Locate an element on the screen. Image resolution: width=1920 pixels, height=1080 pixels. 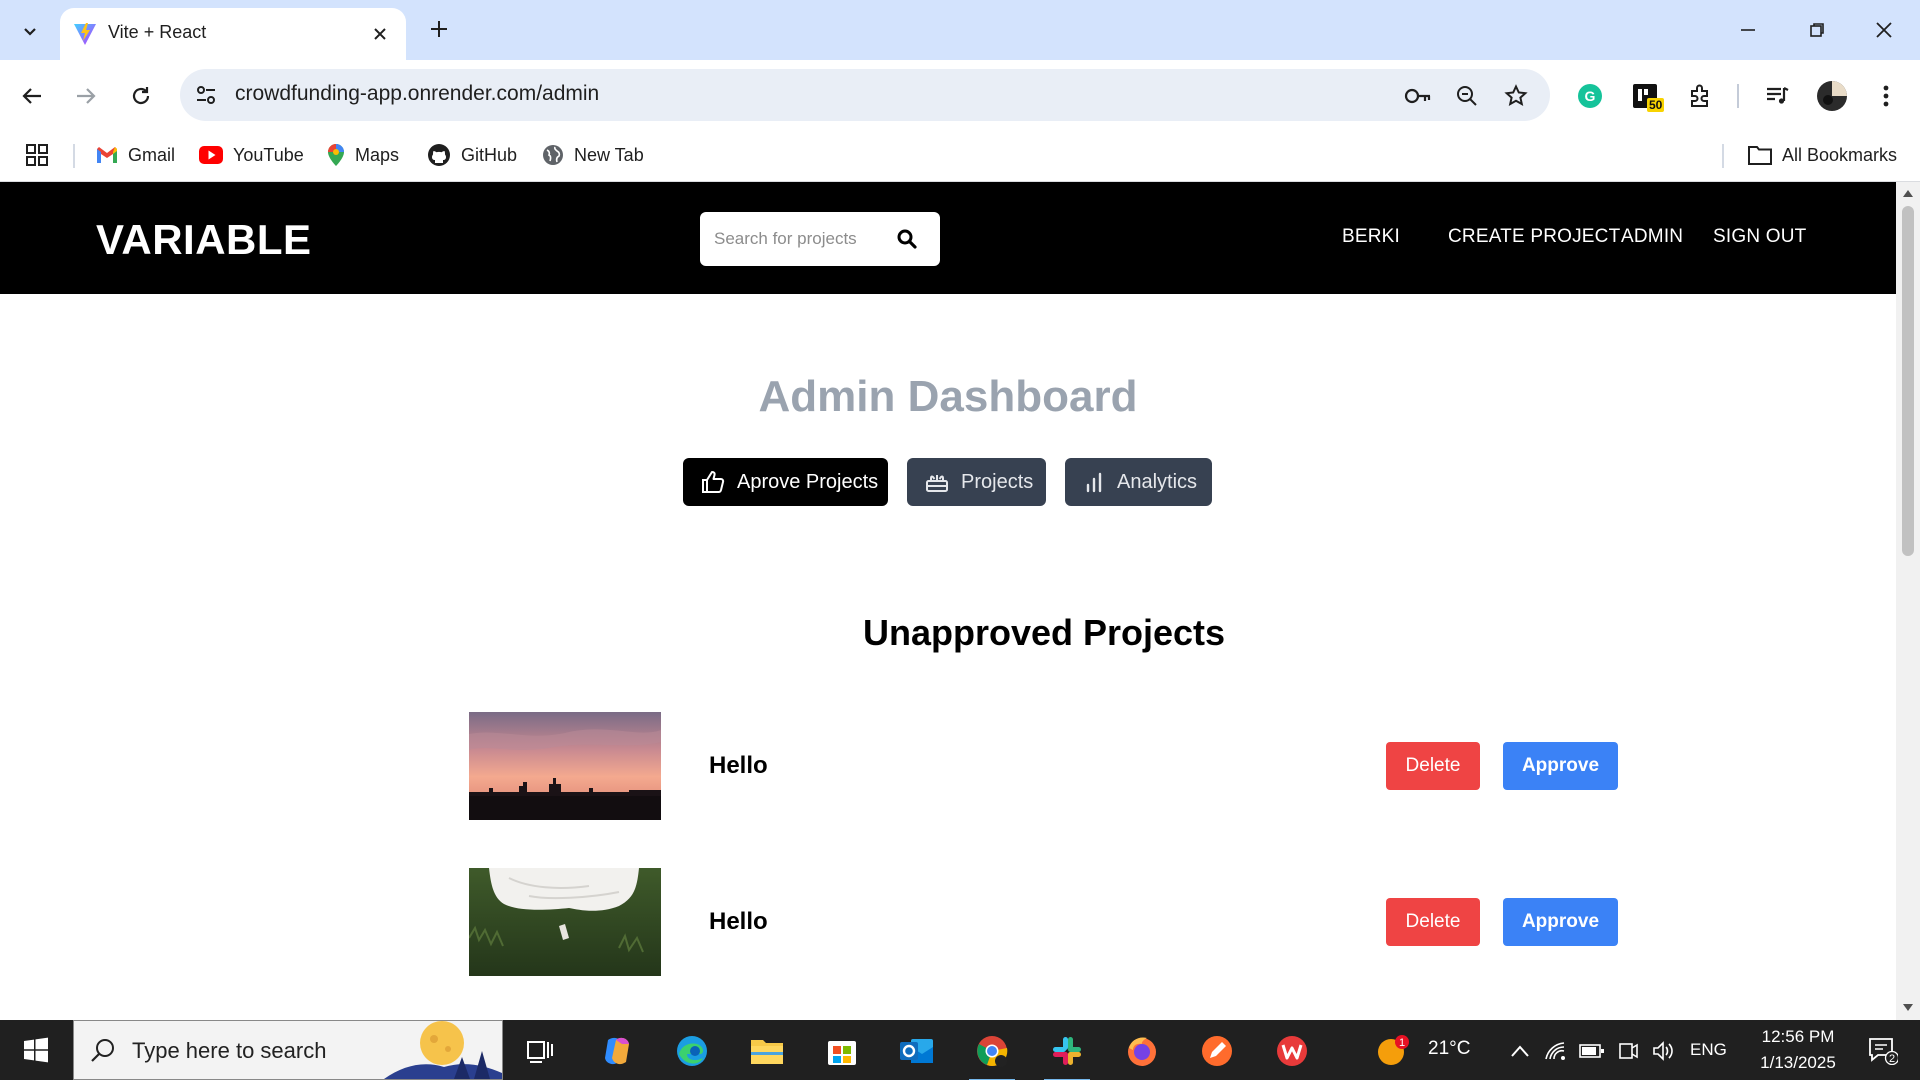
section-title: Unapproved Projects is located at coordinates (1044, 632).